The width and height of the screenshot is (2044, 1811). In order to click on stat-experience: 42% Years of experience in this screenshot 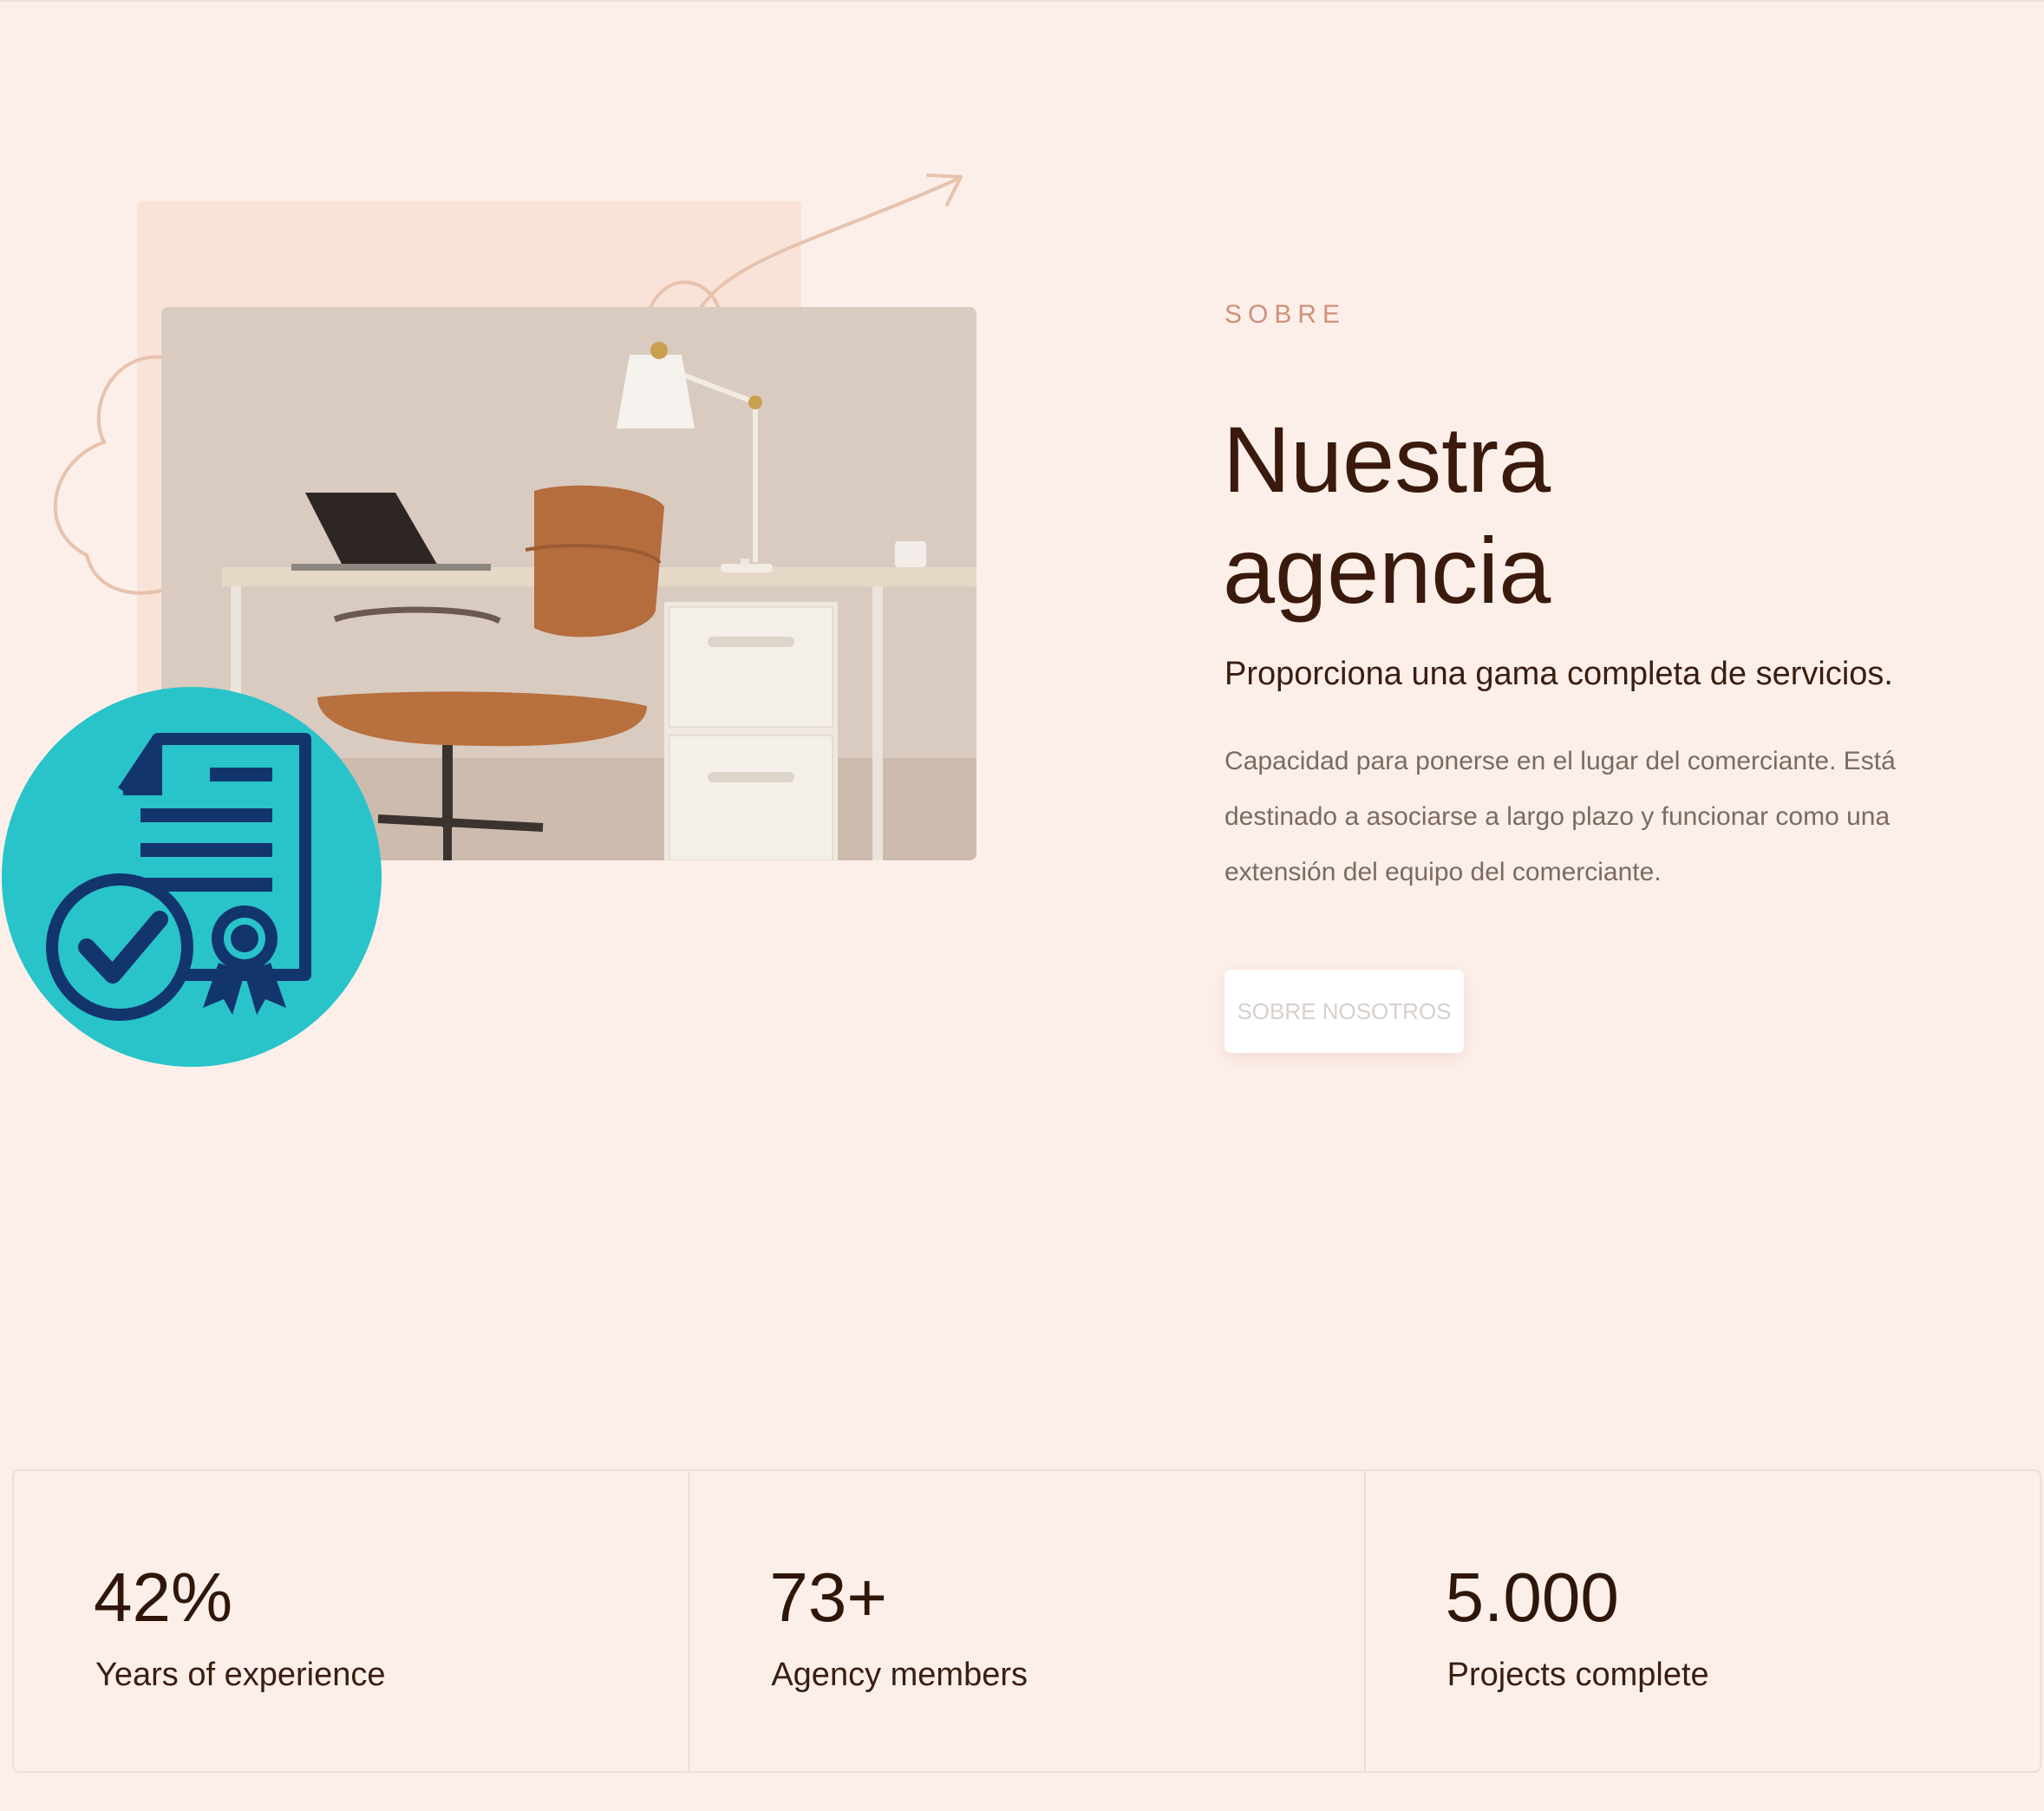, I will do `click(352, 1621)`.